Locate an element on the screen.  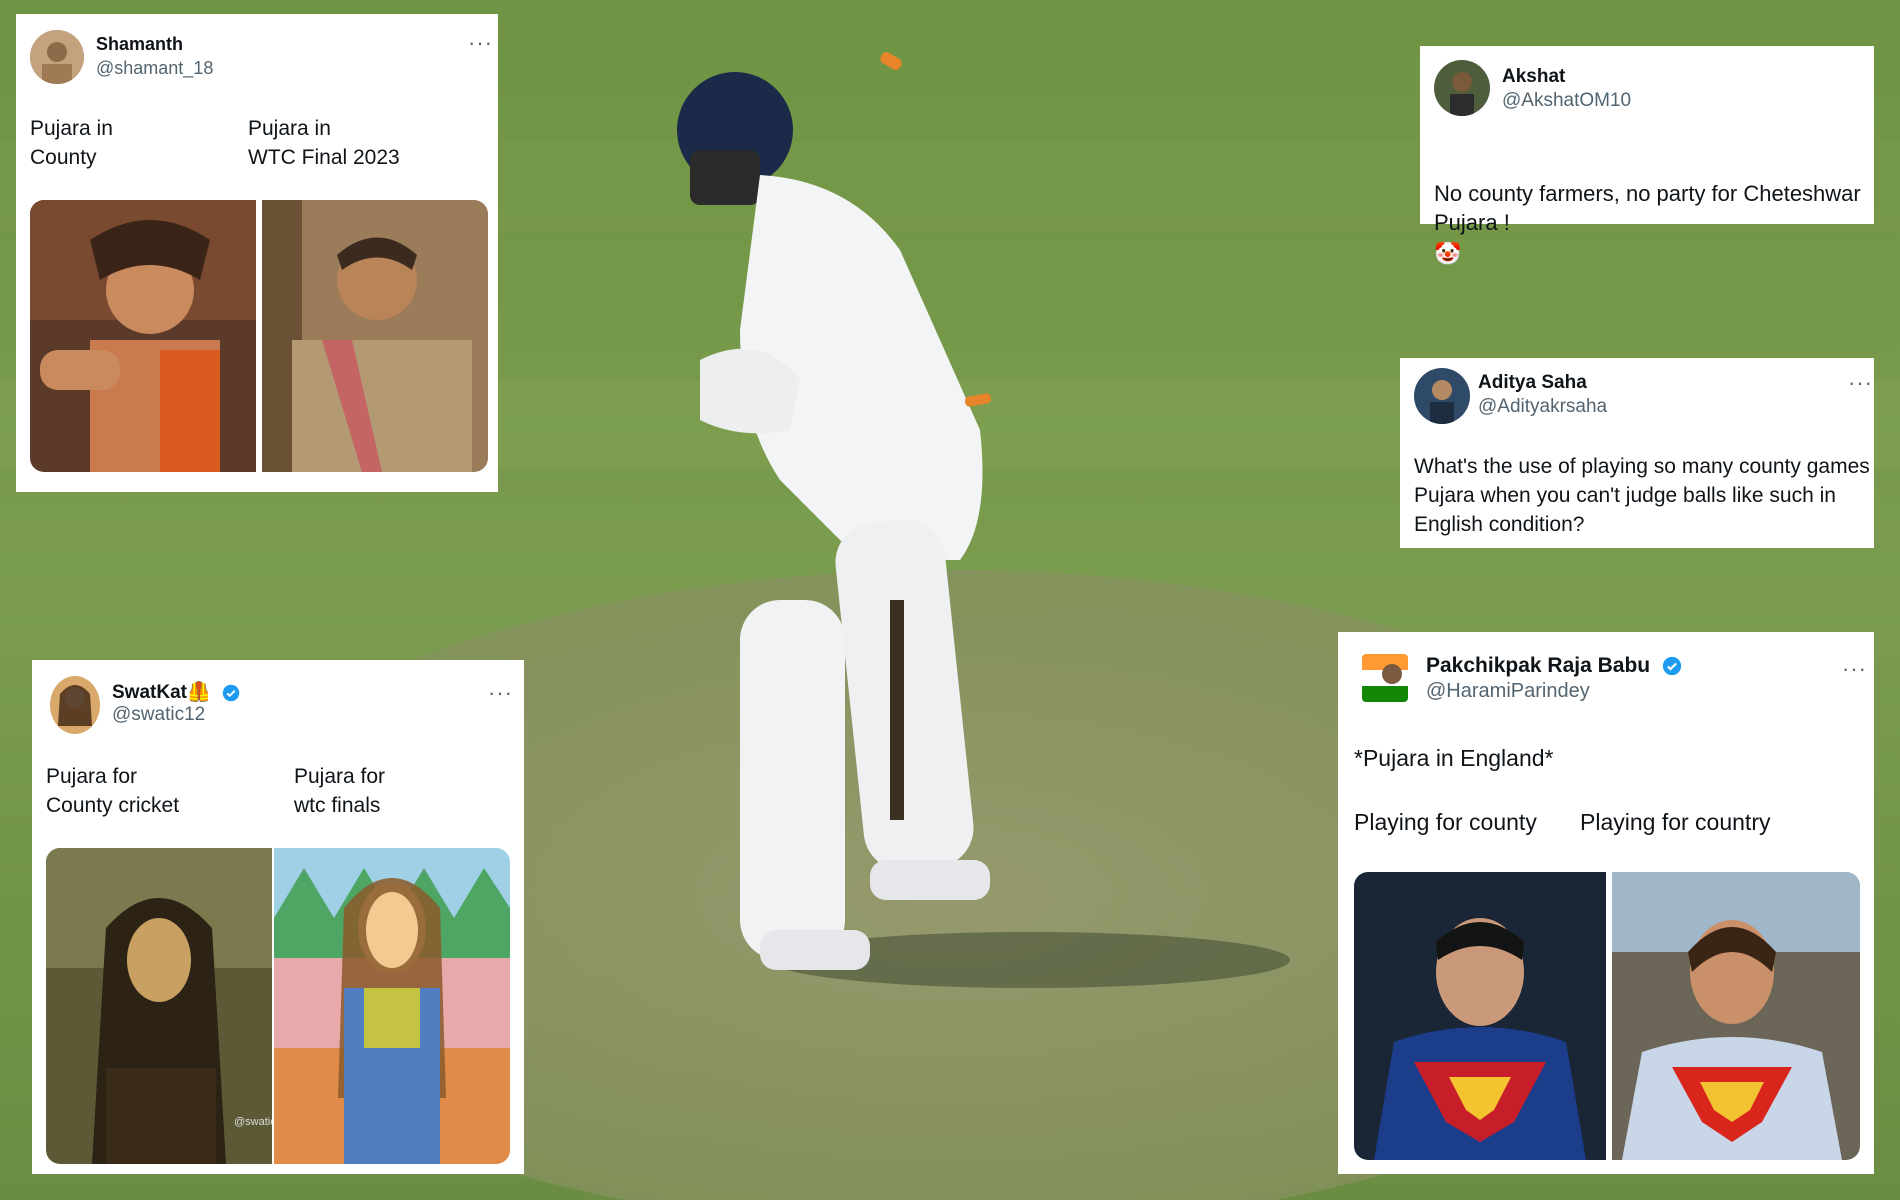
name-emoji-icon: 🦺 is located at coordinates (198, 692).